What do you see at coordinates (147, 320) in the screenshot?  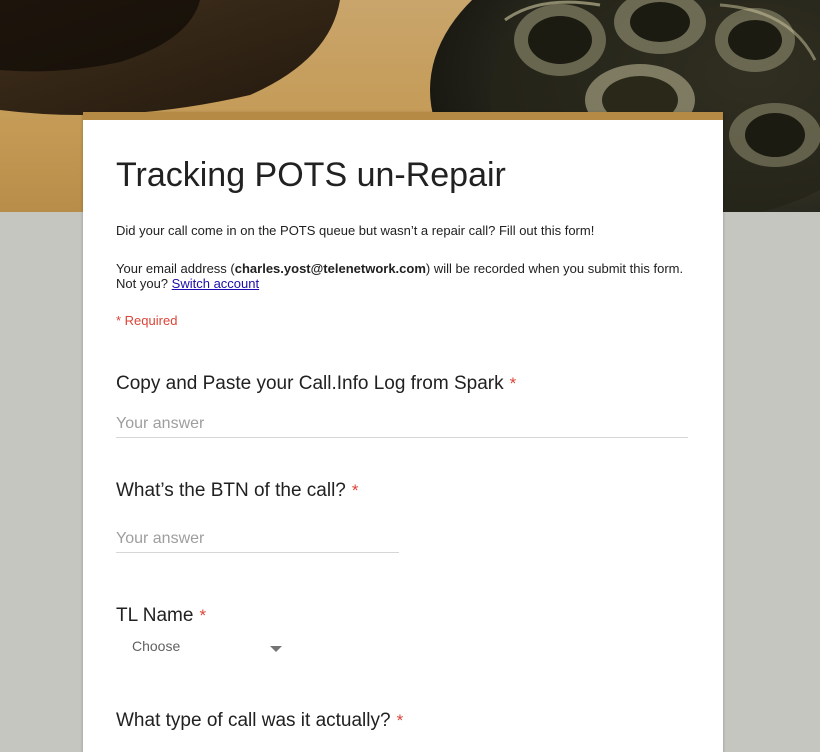 I see `required-note: * Required` at bounding box center [147, 320].